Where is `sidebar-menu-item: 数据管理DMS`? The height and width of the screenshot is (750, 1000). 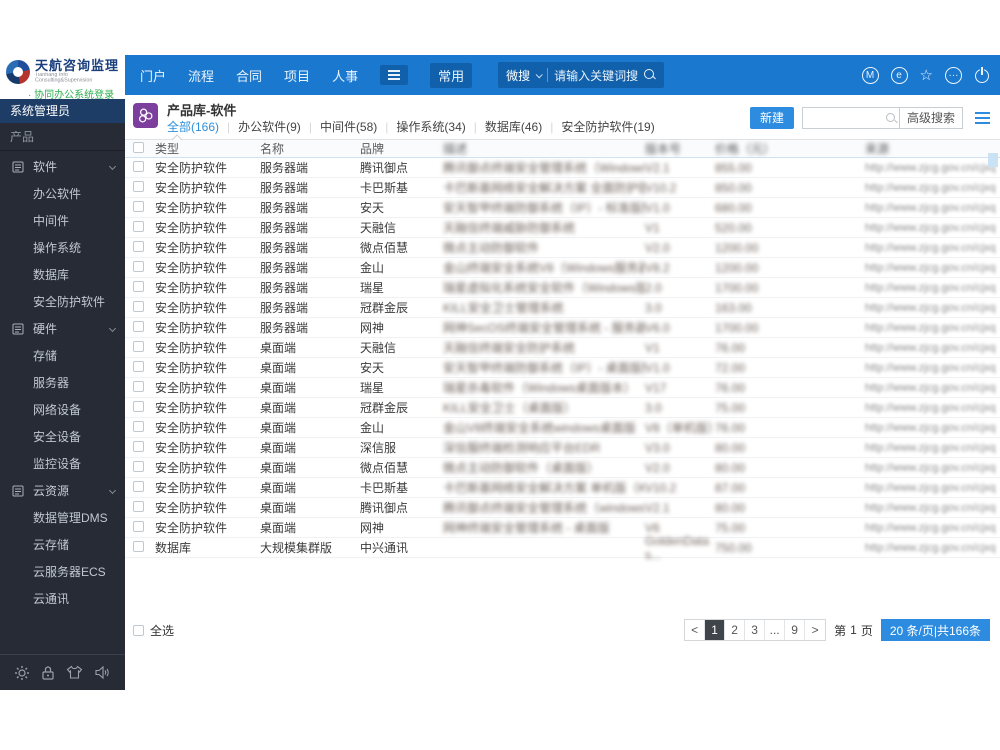 sidebar-menu-item: 数据管理DMS is located at coordinates (62, 517).